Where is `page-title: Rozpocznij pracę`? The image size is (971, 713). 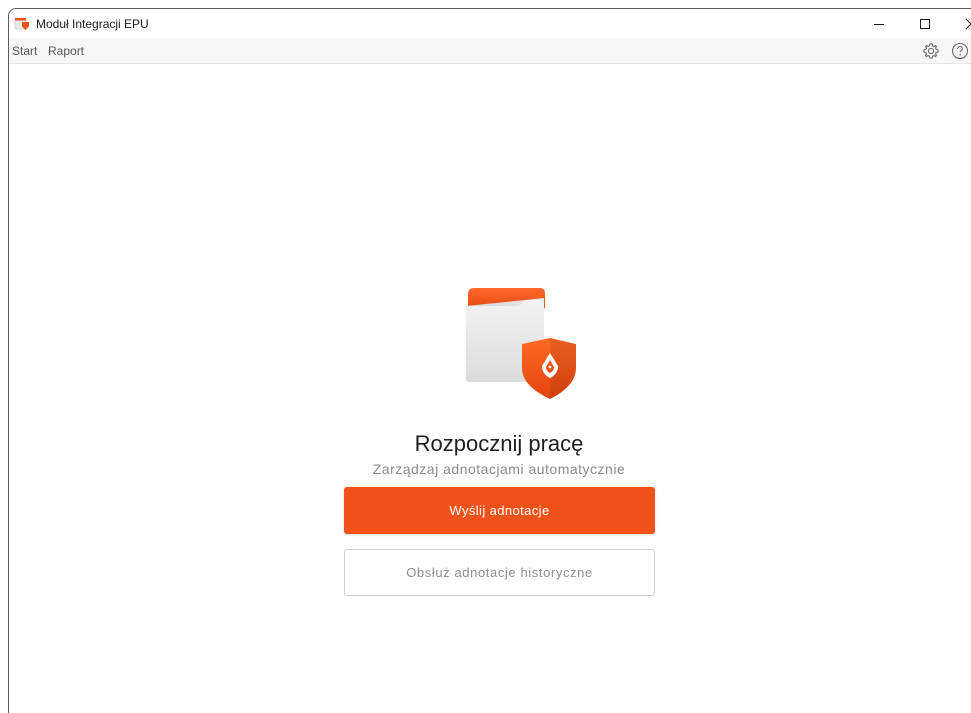
page-title: Rozpocznij pracę is located at coordinates (499, 443).